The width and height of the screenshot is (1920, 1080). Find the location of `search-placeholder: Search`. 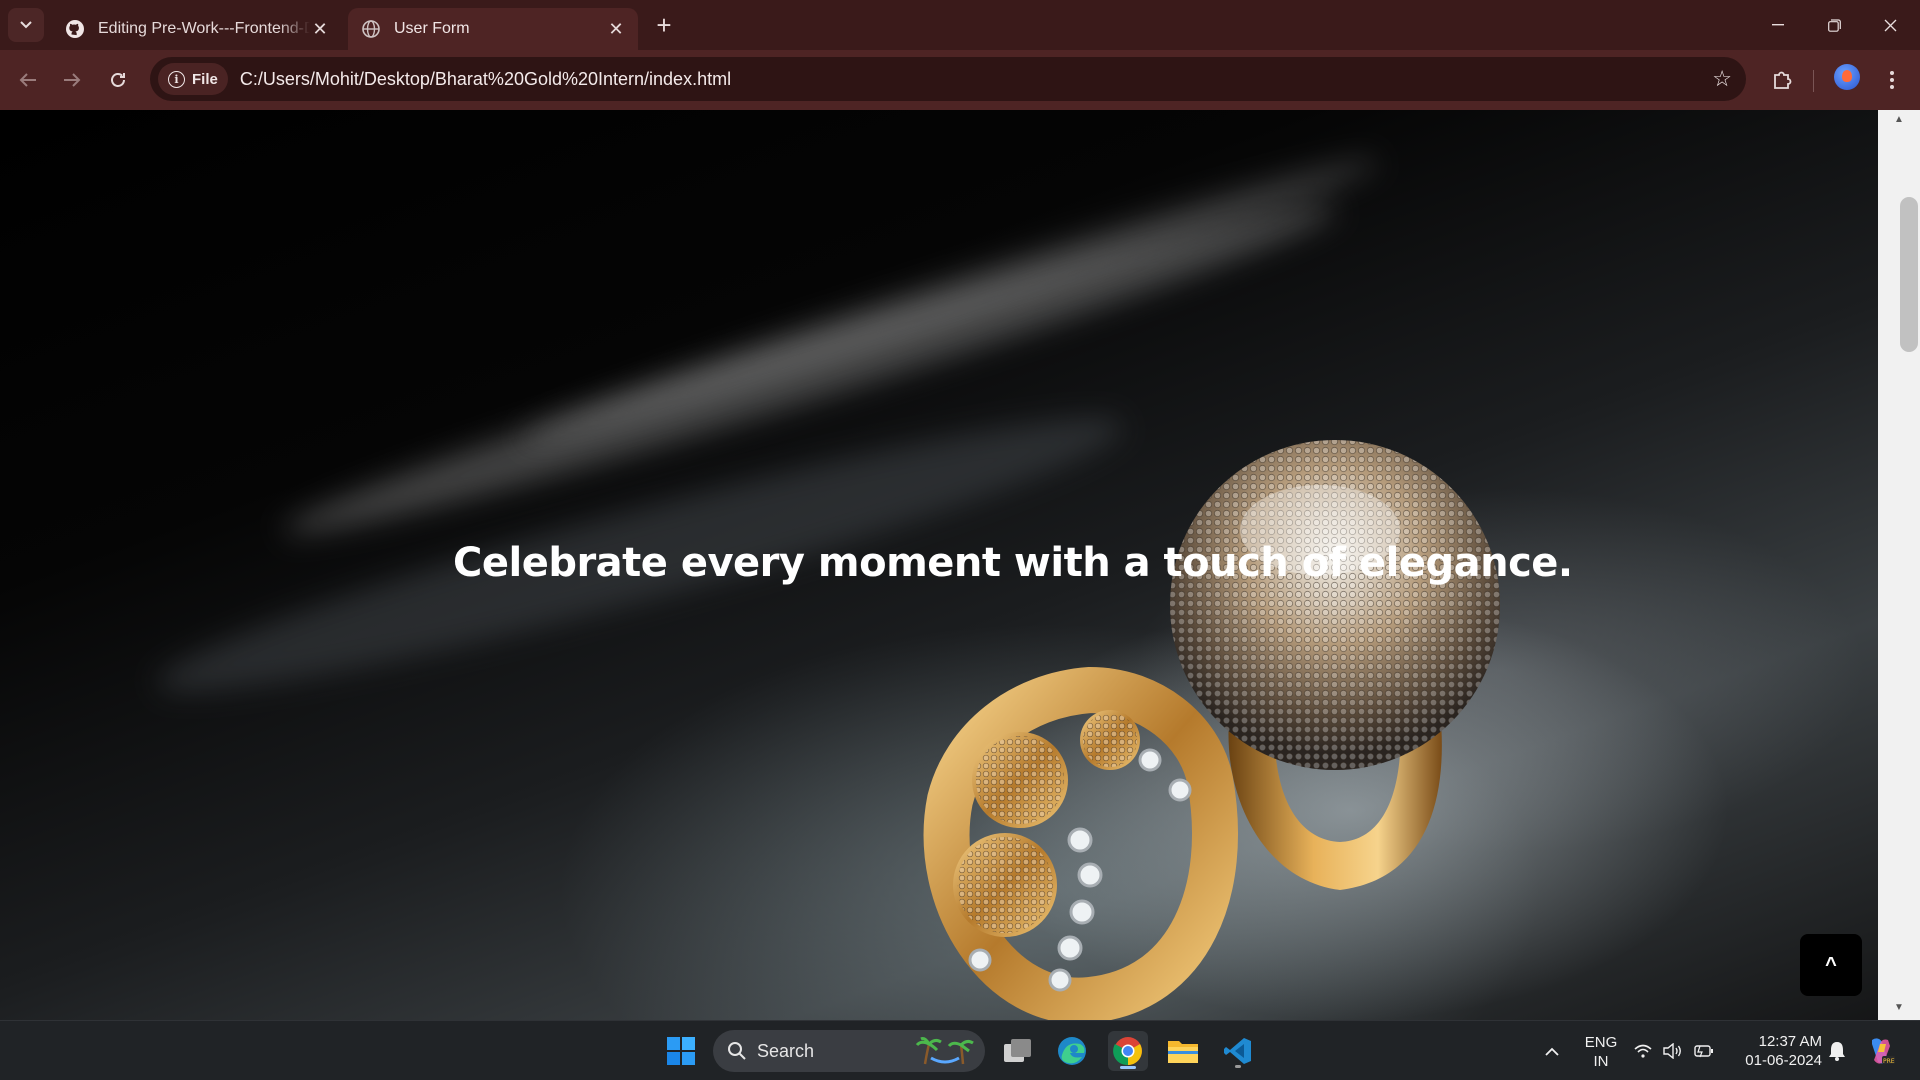

search-placeholder: Search is located at coordinates (786, 1050).